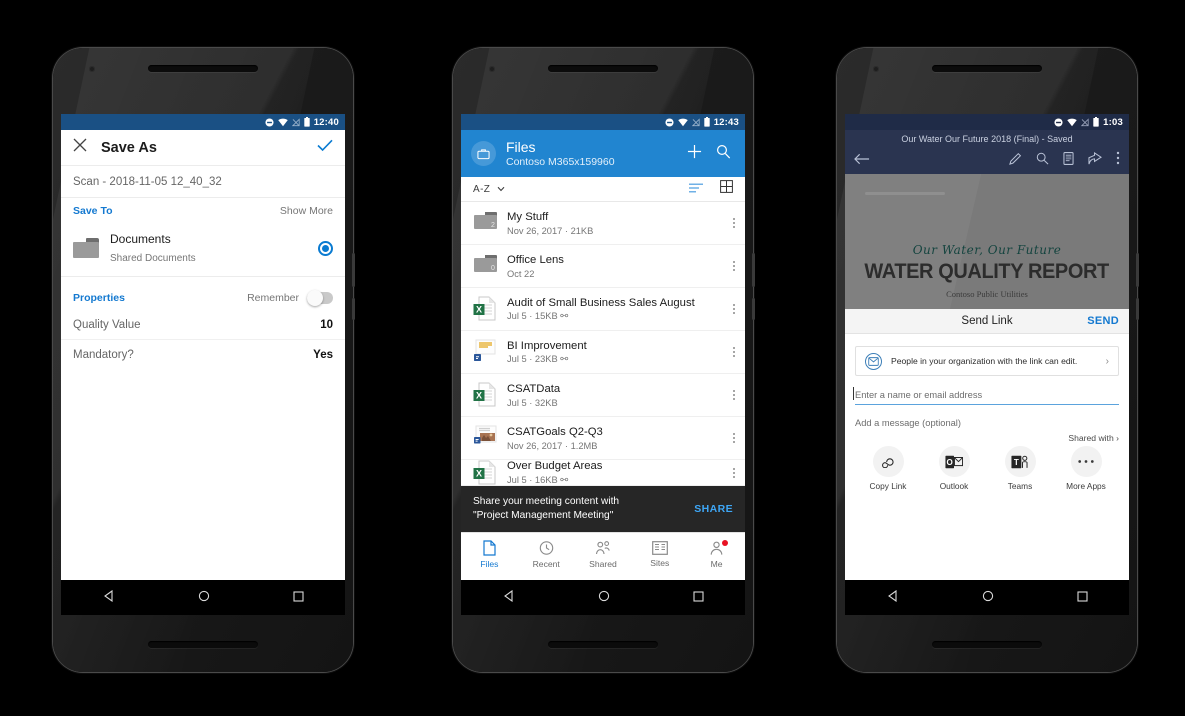  Describe the element at coordinates (1117, 438) in the screenshot. I see `chevron-right-icon: ›` at that location.